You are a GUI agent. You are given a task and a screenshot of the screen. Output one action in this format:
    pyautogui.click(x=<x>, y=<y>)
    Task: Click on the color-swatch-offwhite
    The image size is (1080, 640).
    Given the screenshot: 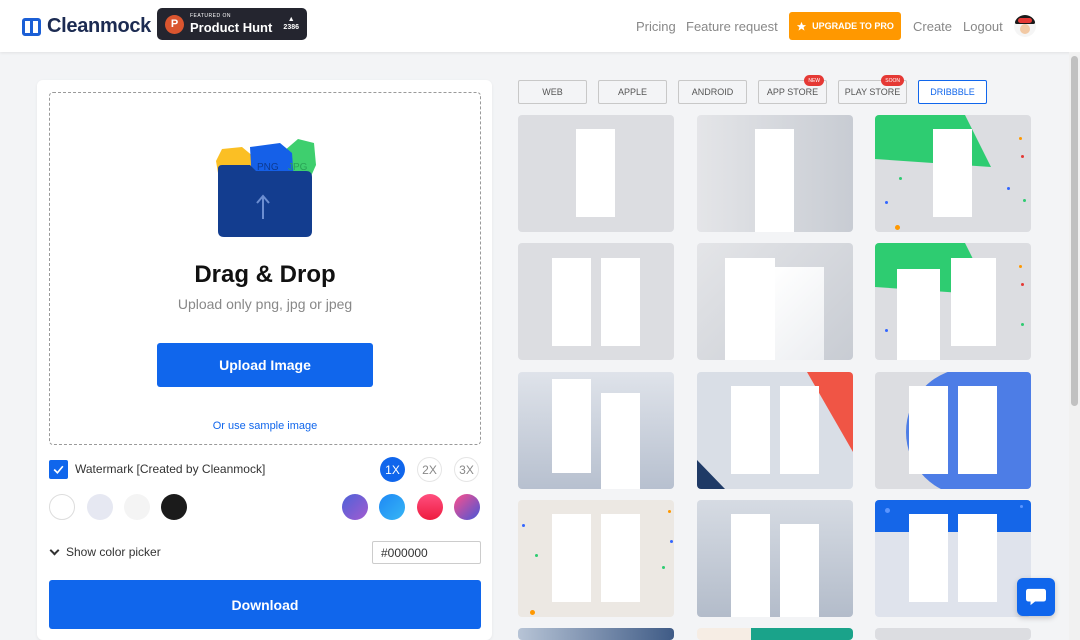 What is the action you would take?
    pyautogui.click(x=137, y=507)
    